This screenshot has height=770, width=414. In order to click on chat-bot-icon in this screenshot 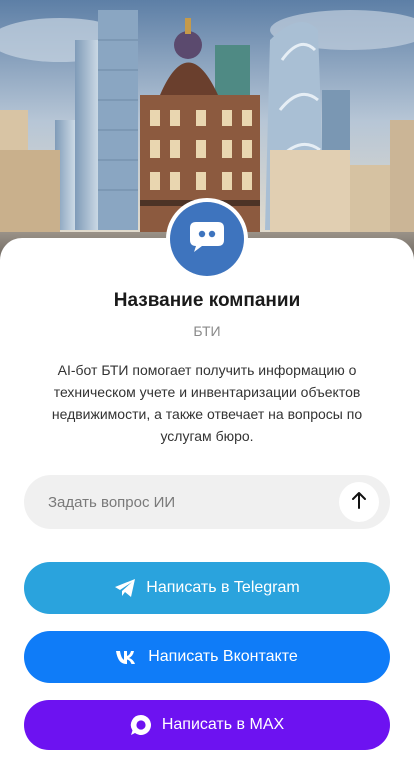, I will do `click(207, 239)`.